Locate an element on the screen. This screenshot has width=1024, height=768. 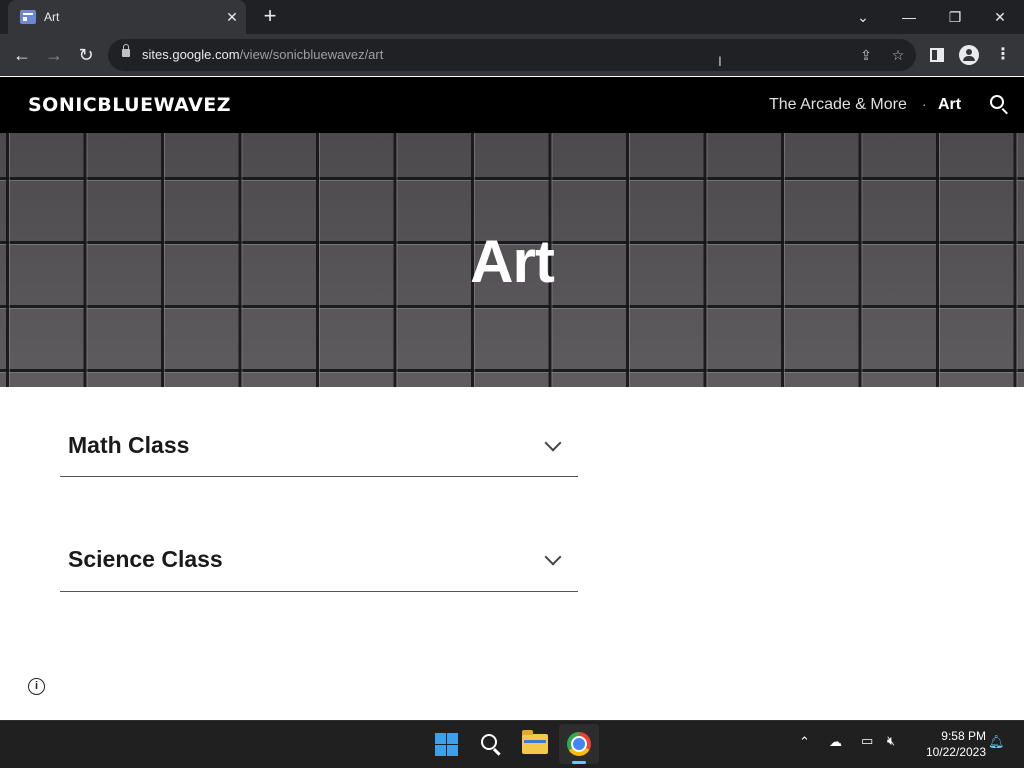
nav-link-arcade: The Arcade & More is located at coordinates (838, 105).